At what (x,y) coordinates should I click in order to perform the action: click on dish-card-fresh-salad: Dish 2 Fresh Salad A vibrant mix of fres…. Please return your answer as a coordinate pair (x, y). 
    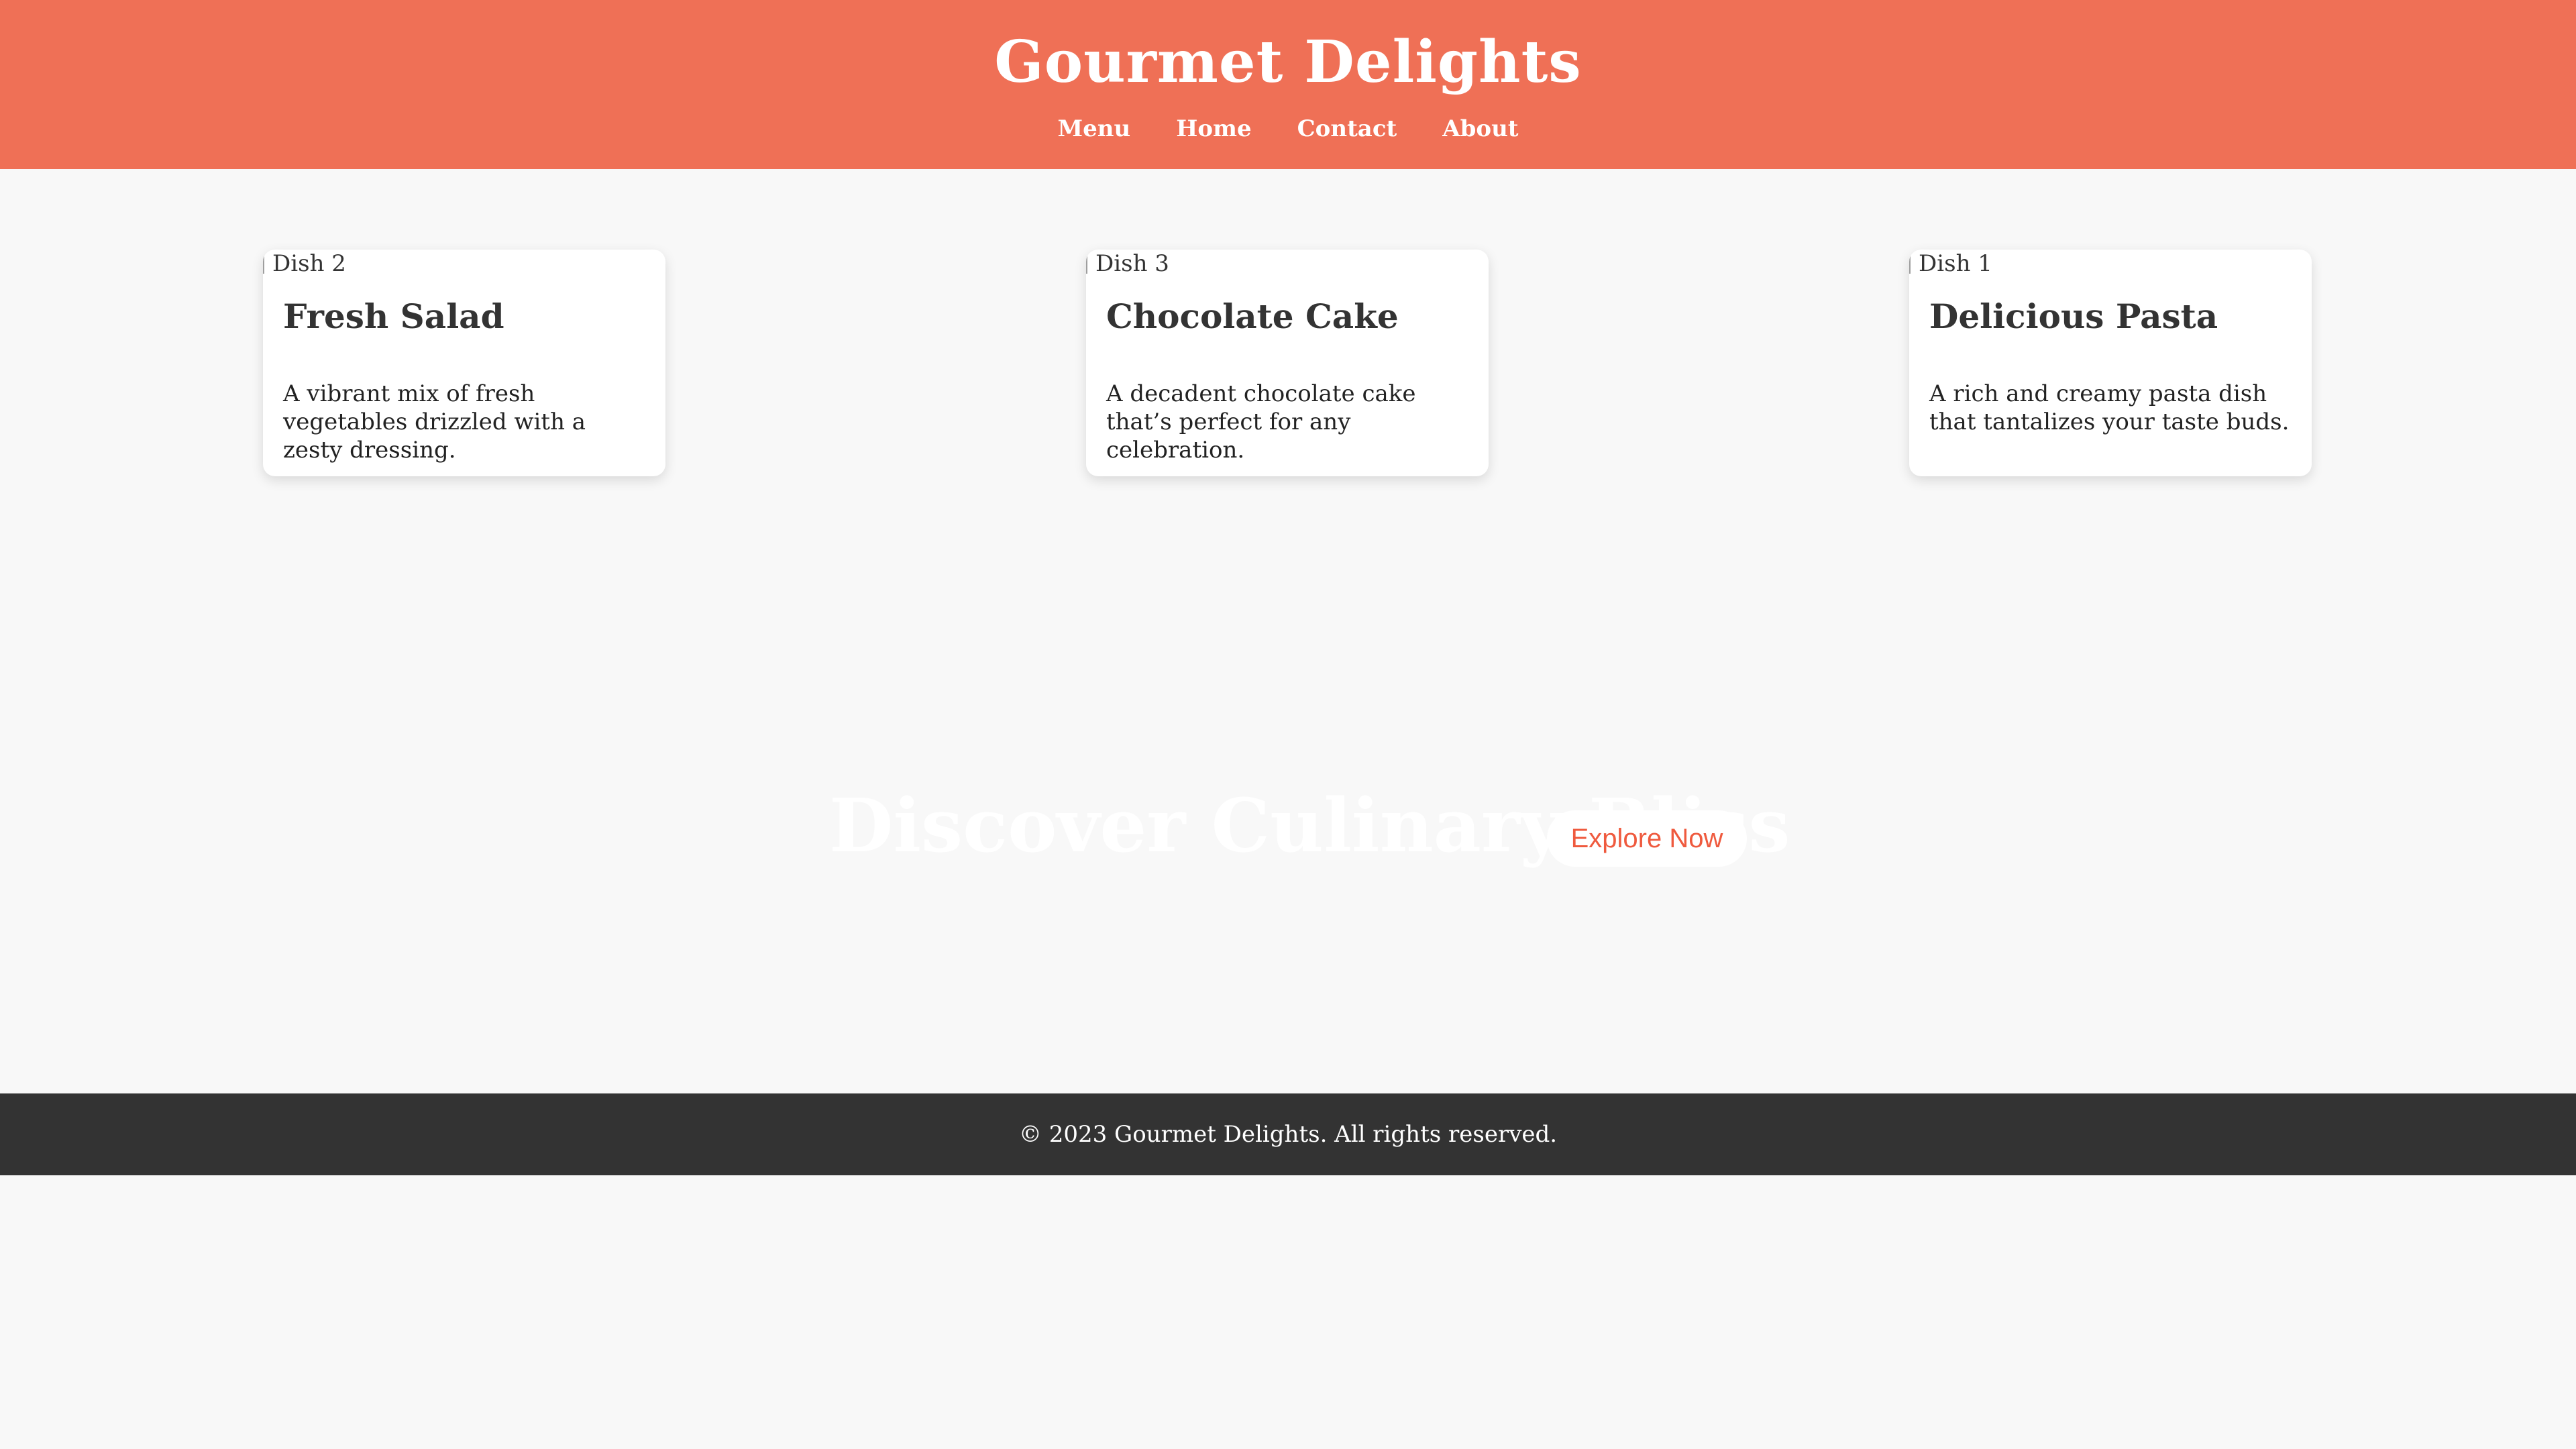
    Looking at the image, I should click on (464, 363).